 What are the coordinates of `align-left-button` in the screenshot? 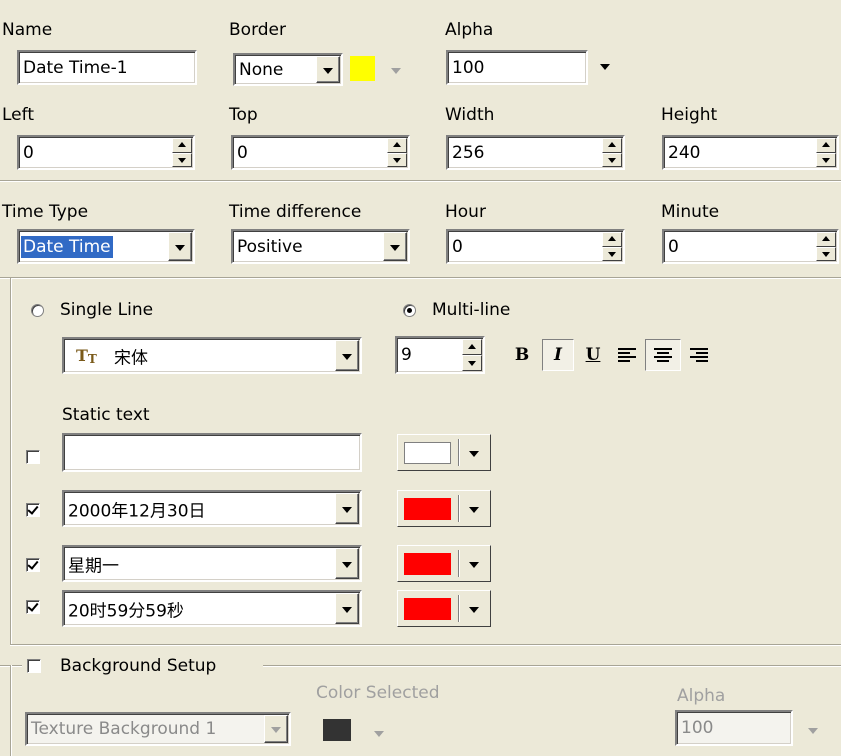 It's located at (627, 355).